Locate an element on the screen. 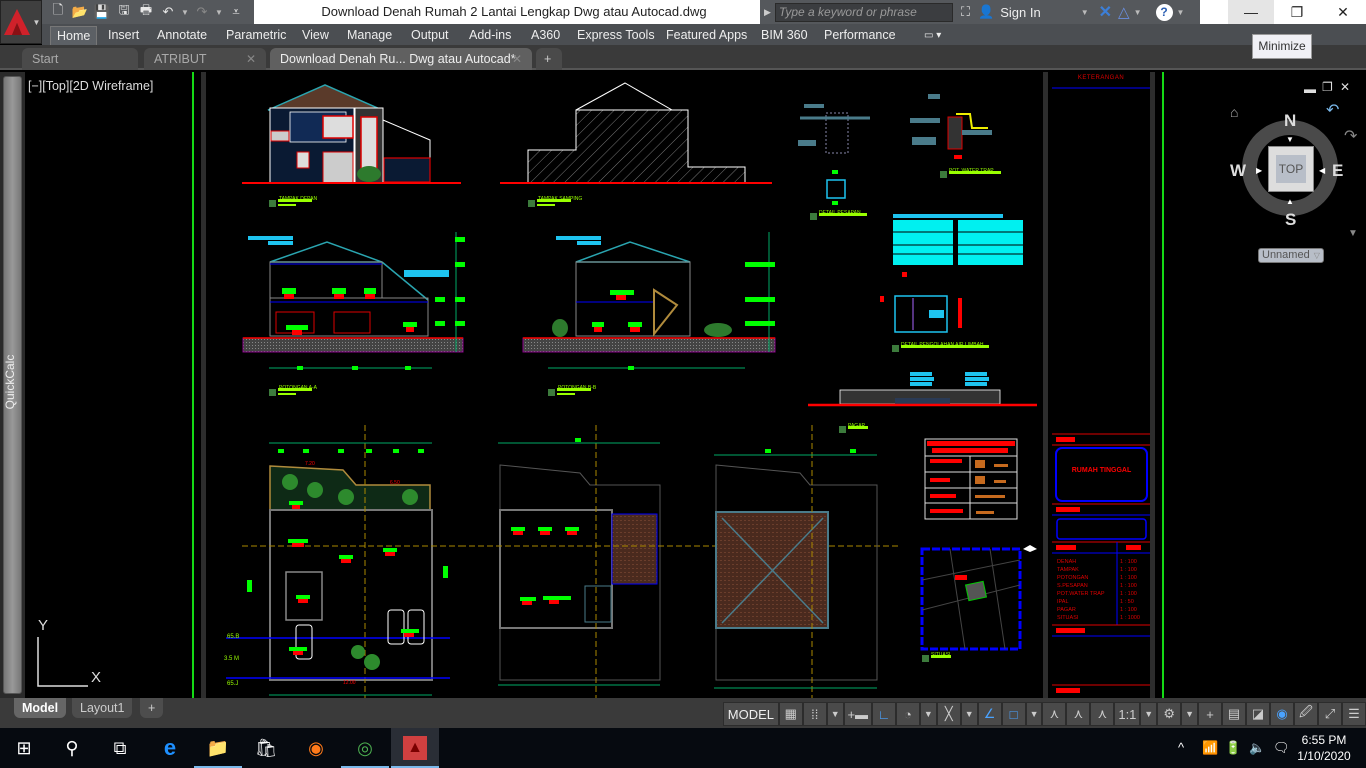 This screenshot has width=1366, height=768. layout-tab-layout1: Layout1 is located at coordinates (102, 708).